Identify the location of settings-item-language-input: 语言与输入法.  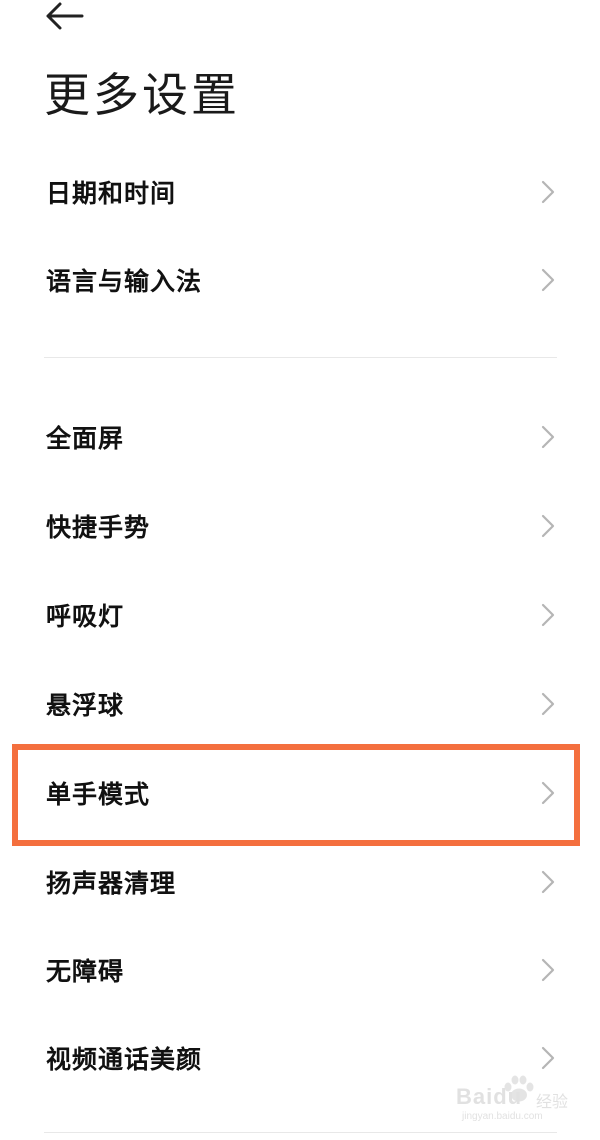
(300, 280).